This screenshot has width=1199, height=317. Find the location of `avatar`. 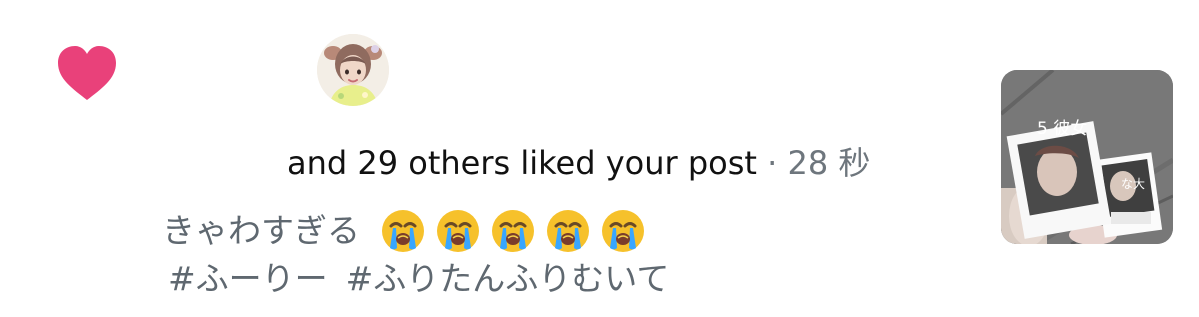

avatar is located at coordinates (353, 70).